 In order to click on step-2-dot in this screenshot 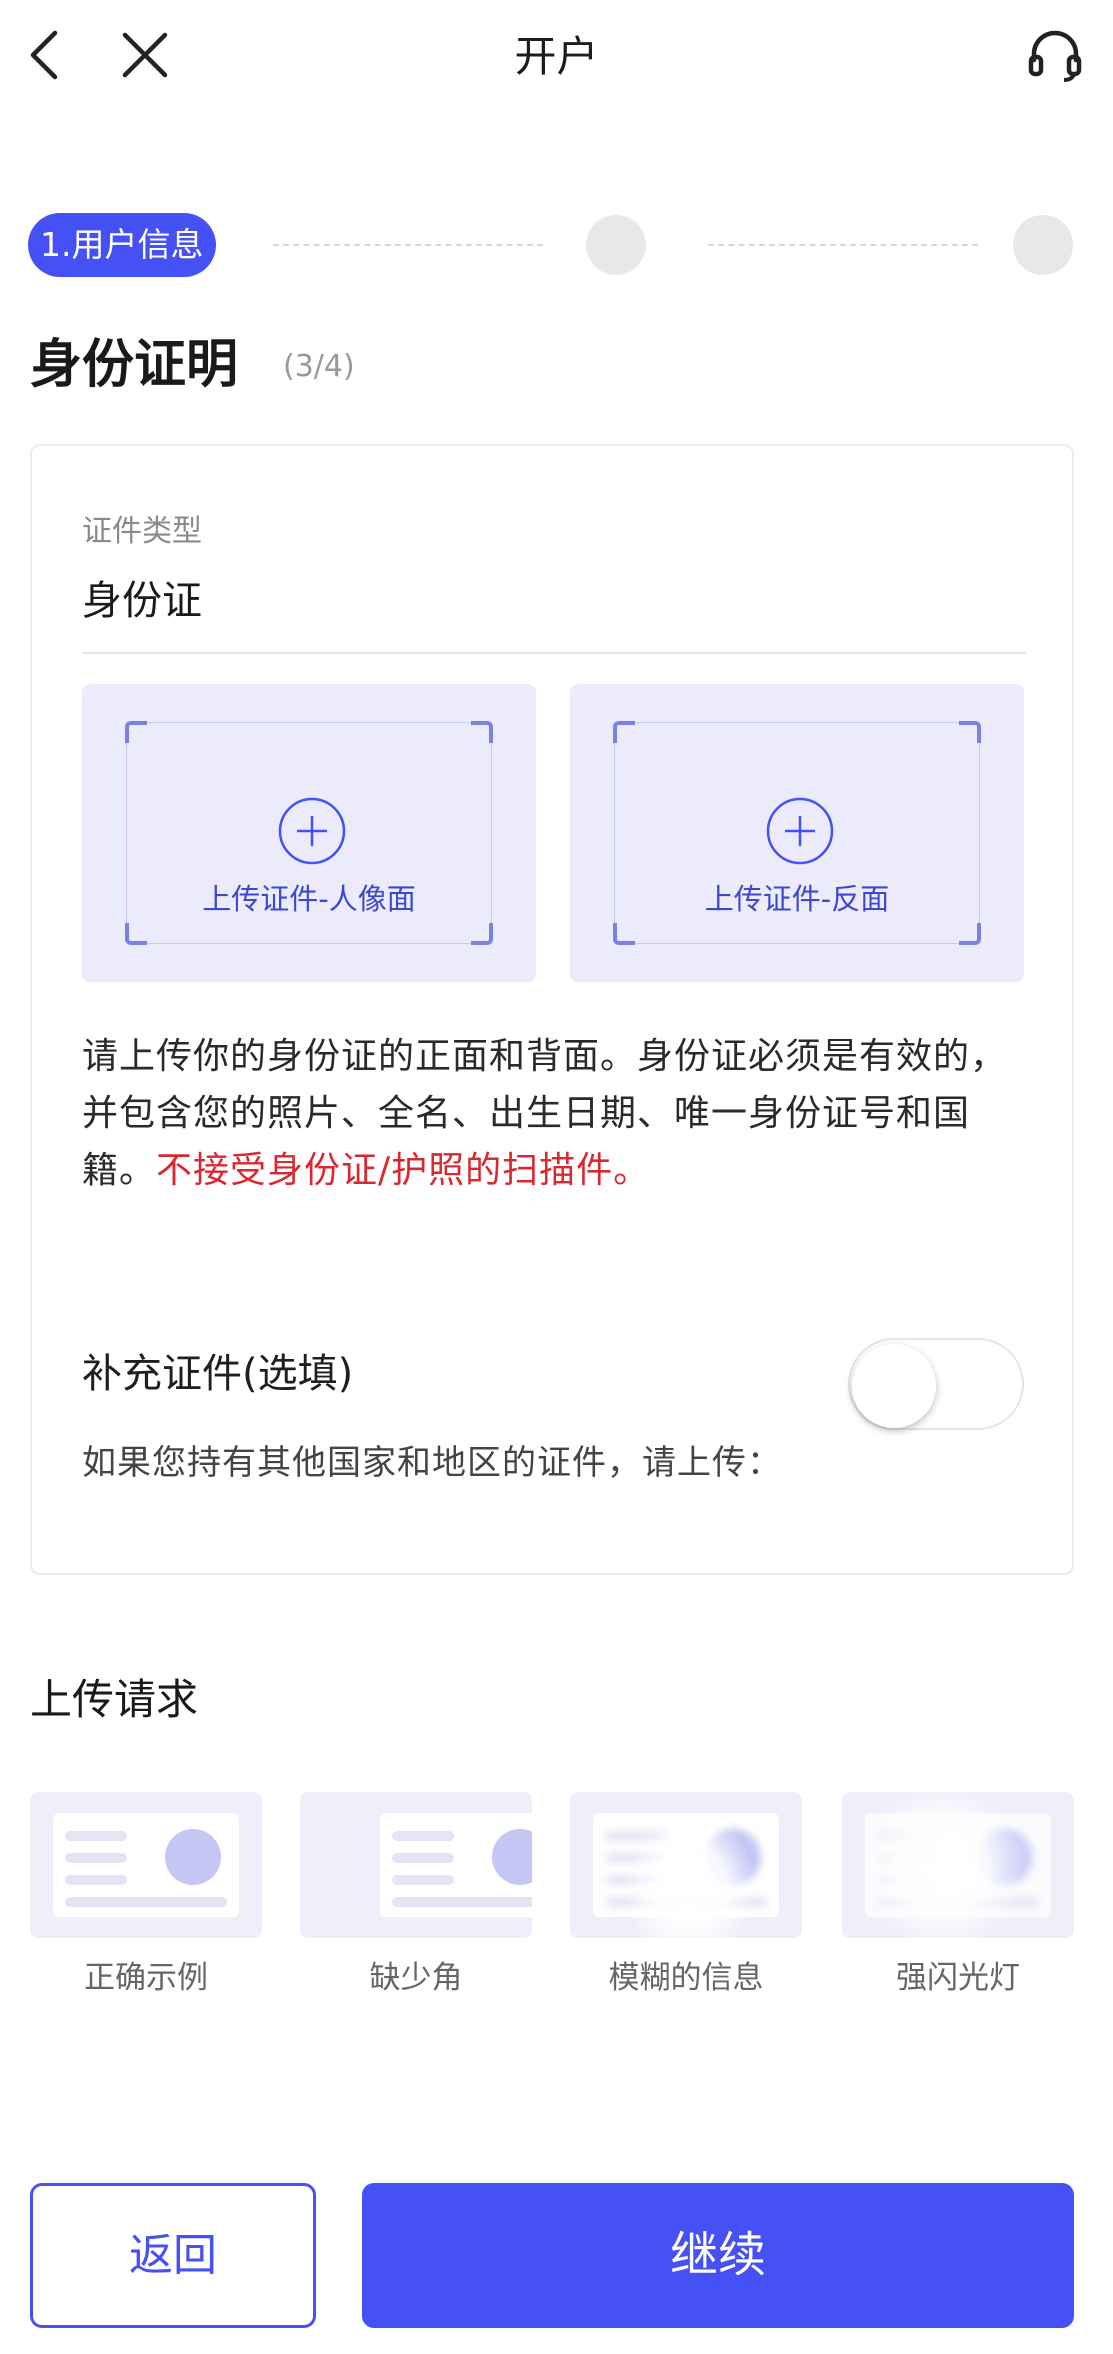, I will do `click(616, 245)`.